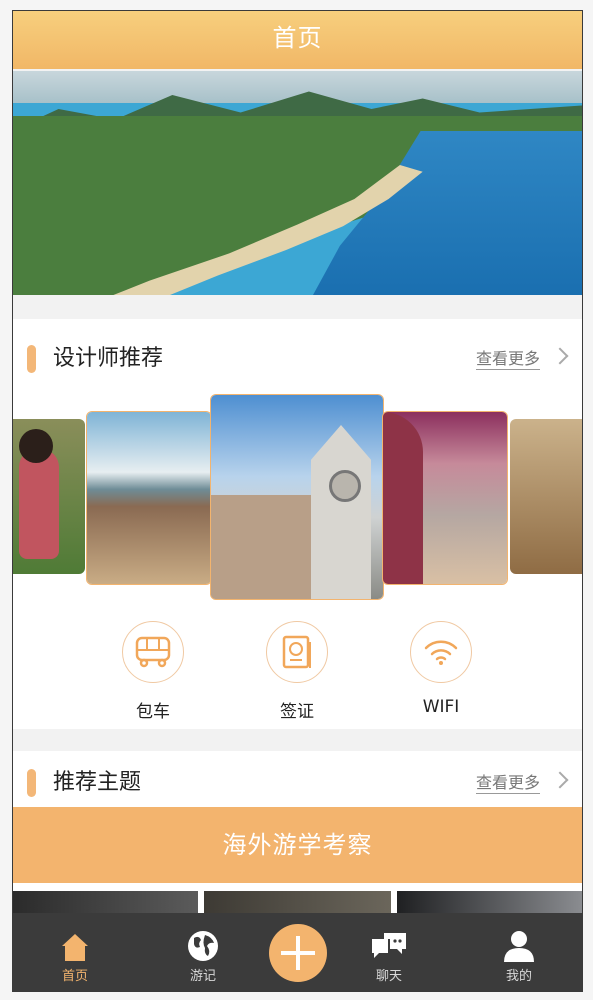 This screenshot has width=593, height=1000. I want to click on section-title: 推荐主题, so click(84, 783).